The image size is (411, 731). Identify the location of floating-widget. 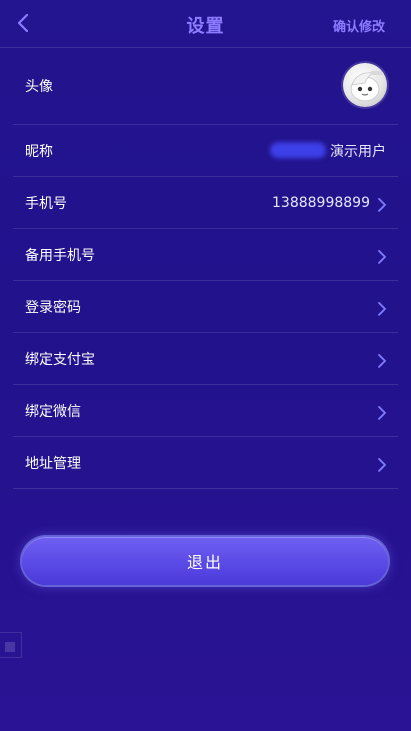
(11, 645).